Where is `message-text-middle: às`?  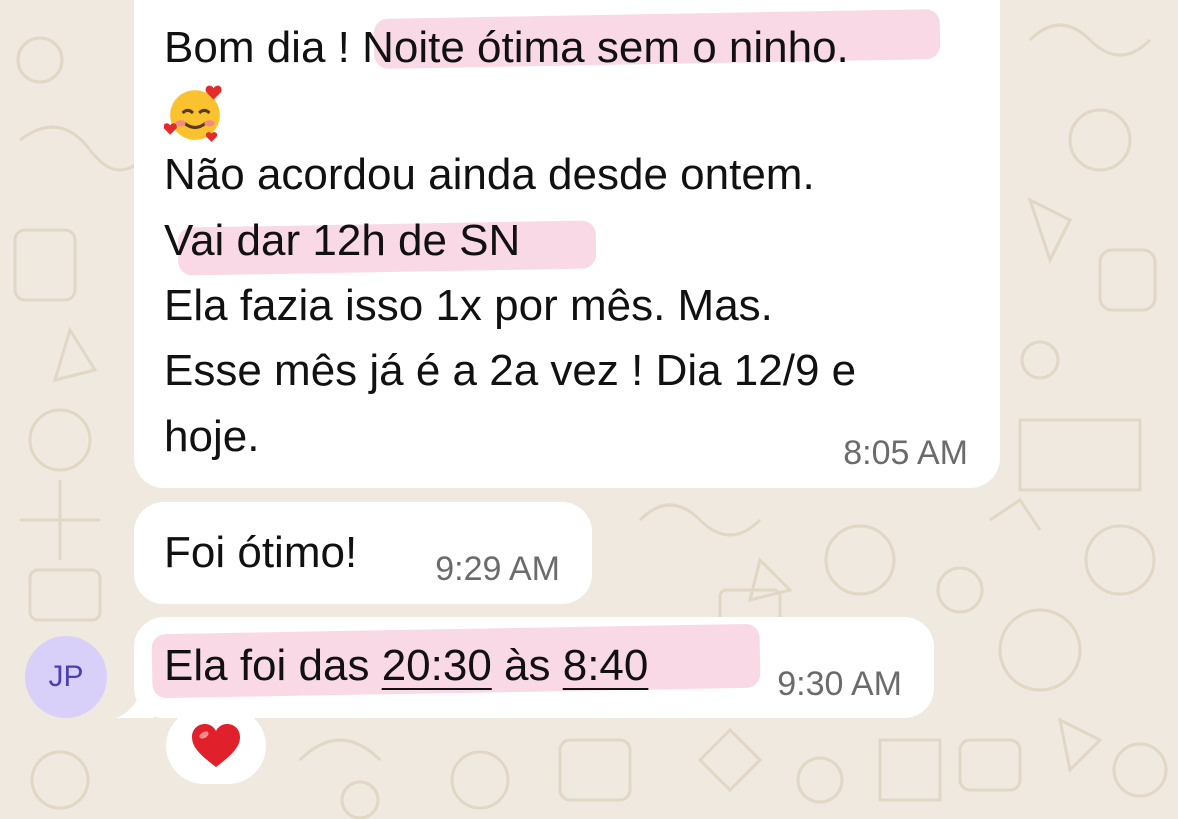 message-text-middle: às is located at coordinates (527, 665).